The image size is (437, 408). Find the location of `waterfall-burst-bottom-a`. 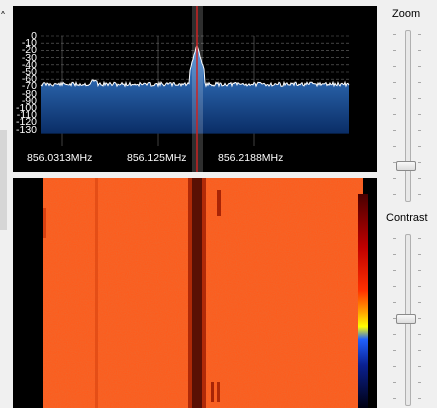

waterfall-burst-bottom-a is located at coordinates (212, 392).